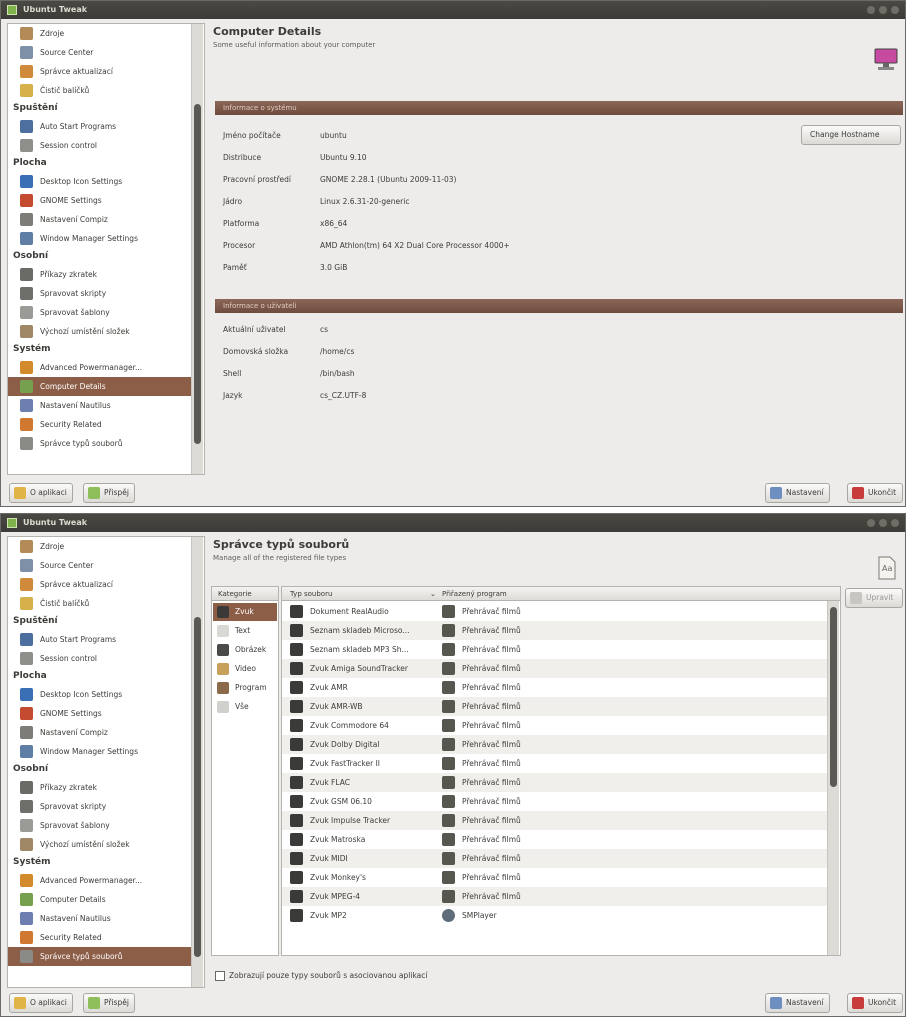  What do you see at coordinates (85, 844) in the screenshot?
I see `sidebar-item-label: Výchozí umístění složek` at bounding box center [85, 844].